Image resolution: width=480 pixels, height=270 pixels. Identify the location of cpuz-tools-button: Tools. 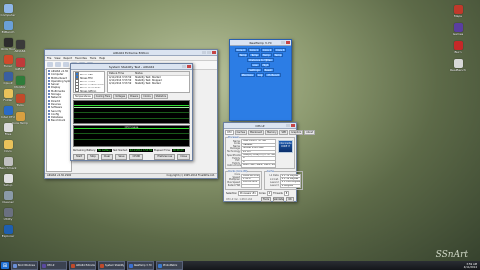
(266, 199).